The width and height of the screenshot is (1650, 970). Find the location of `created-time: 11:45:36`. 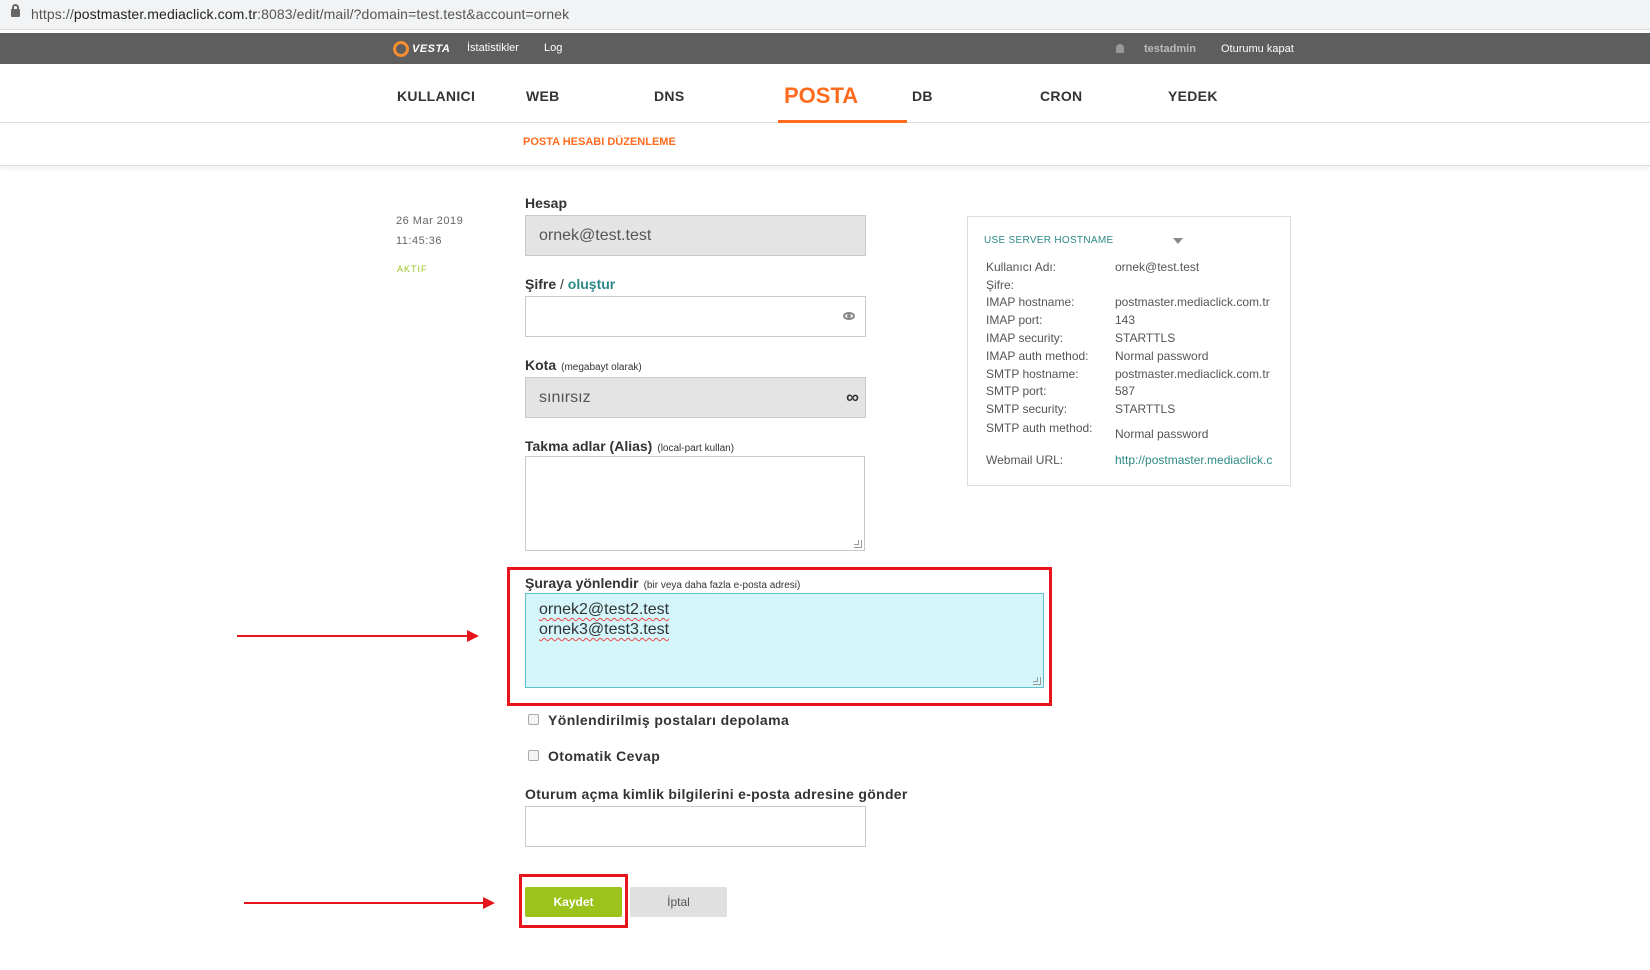

created-time: 11:45:36 is located at coordinates (419, 241).